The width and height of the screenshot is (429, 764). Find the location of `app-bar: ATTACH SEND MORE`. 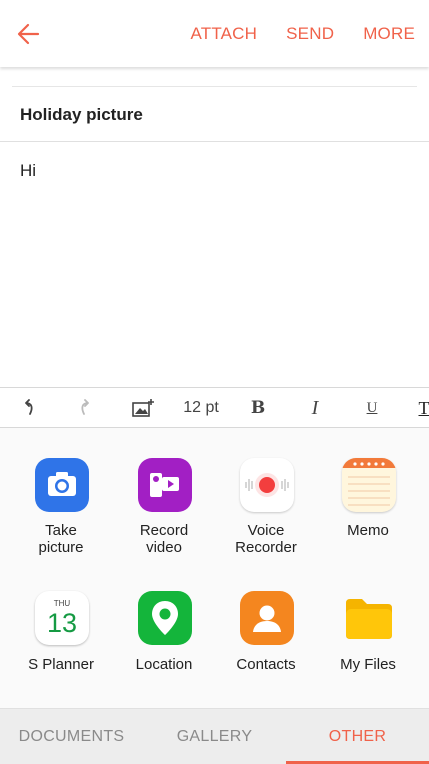

app-bar: ATTACH SEND MORE is located at coordinates (214, 33).